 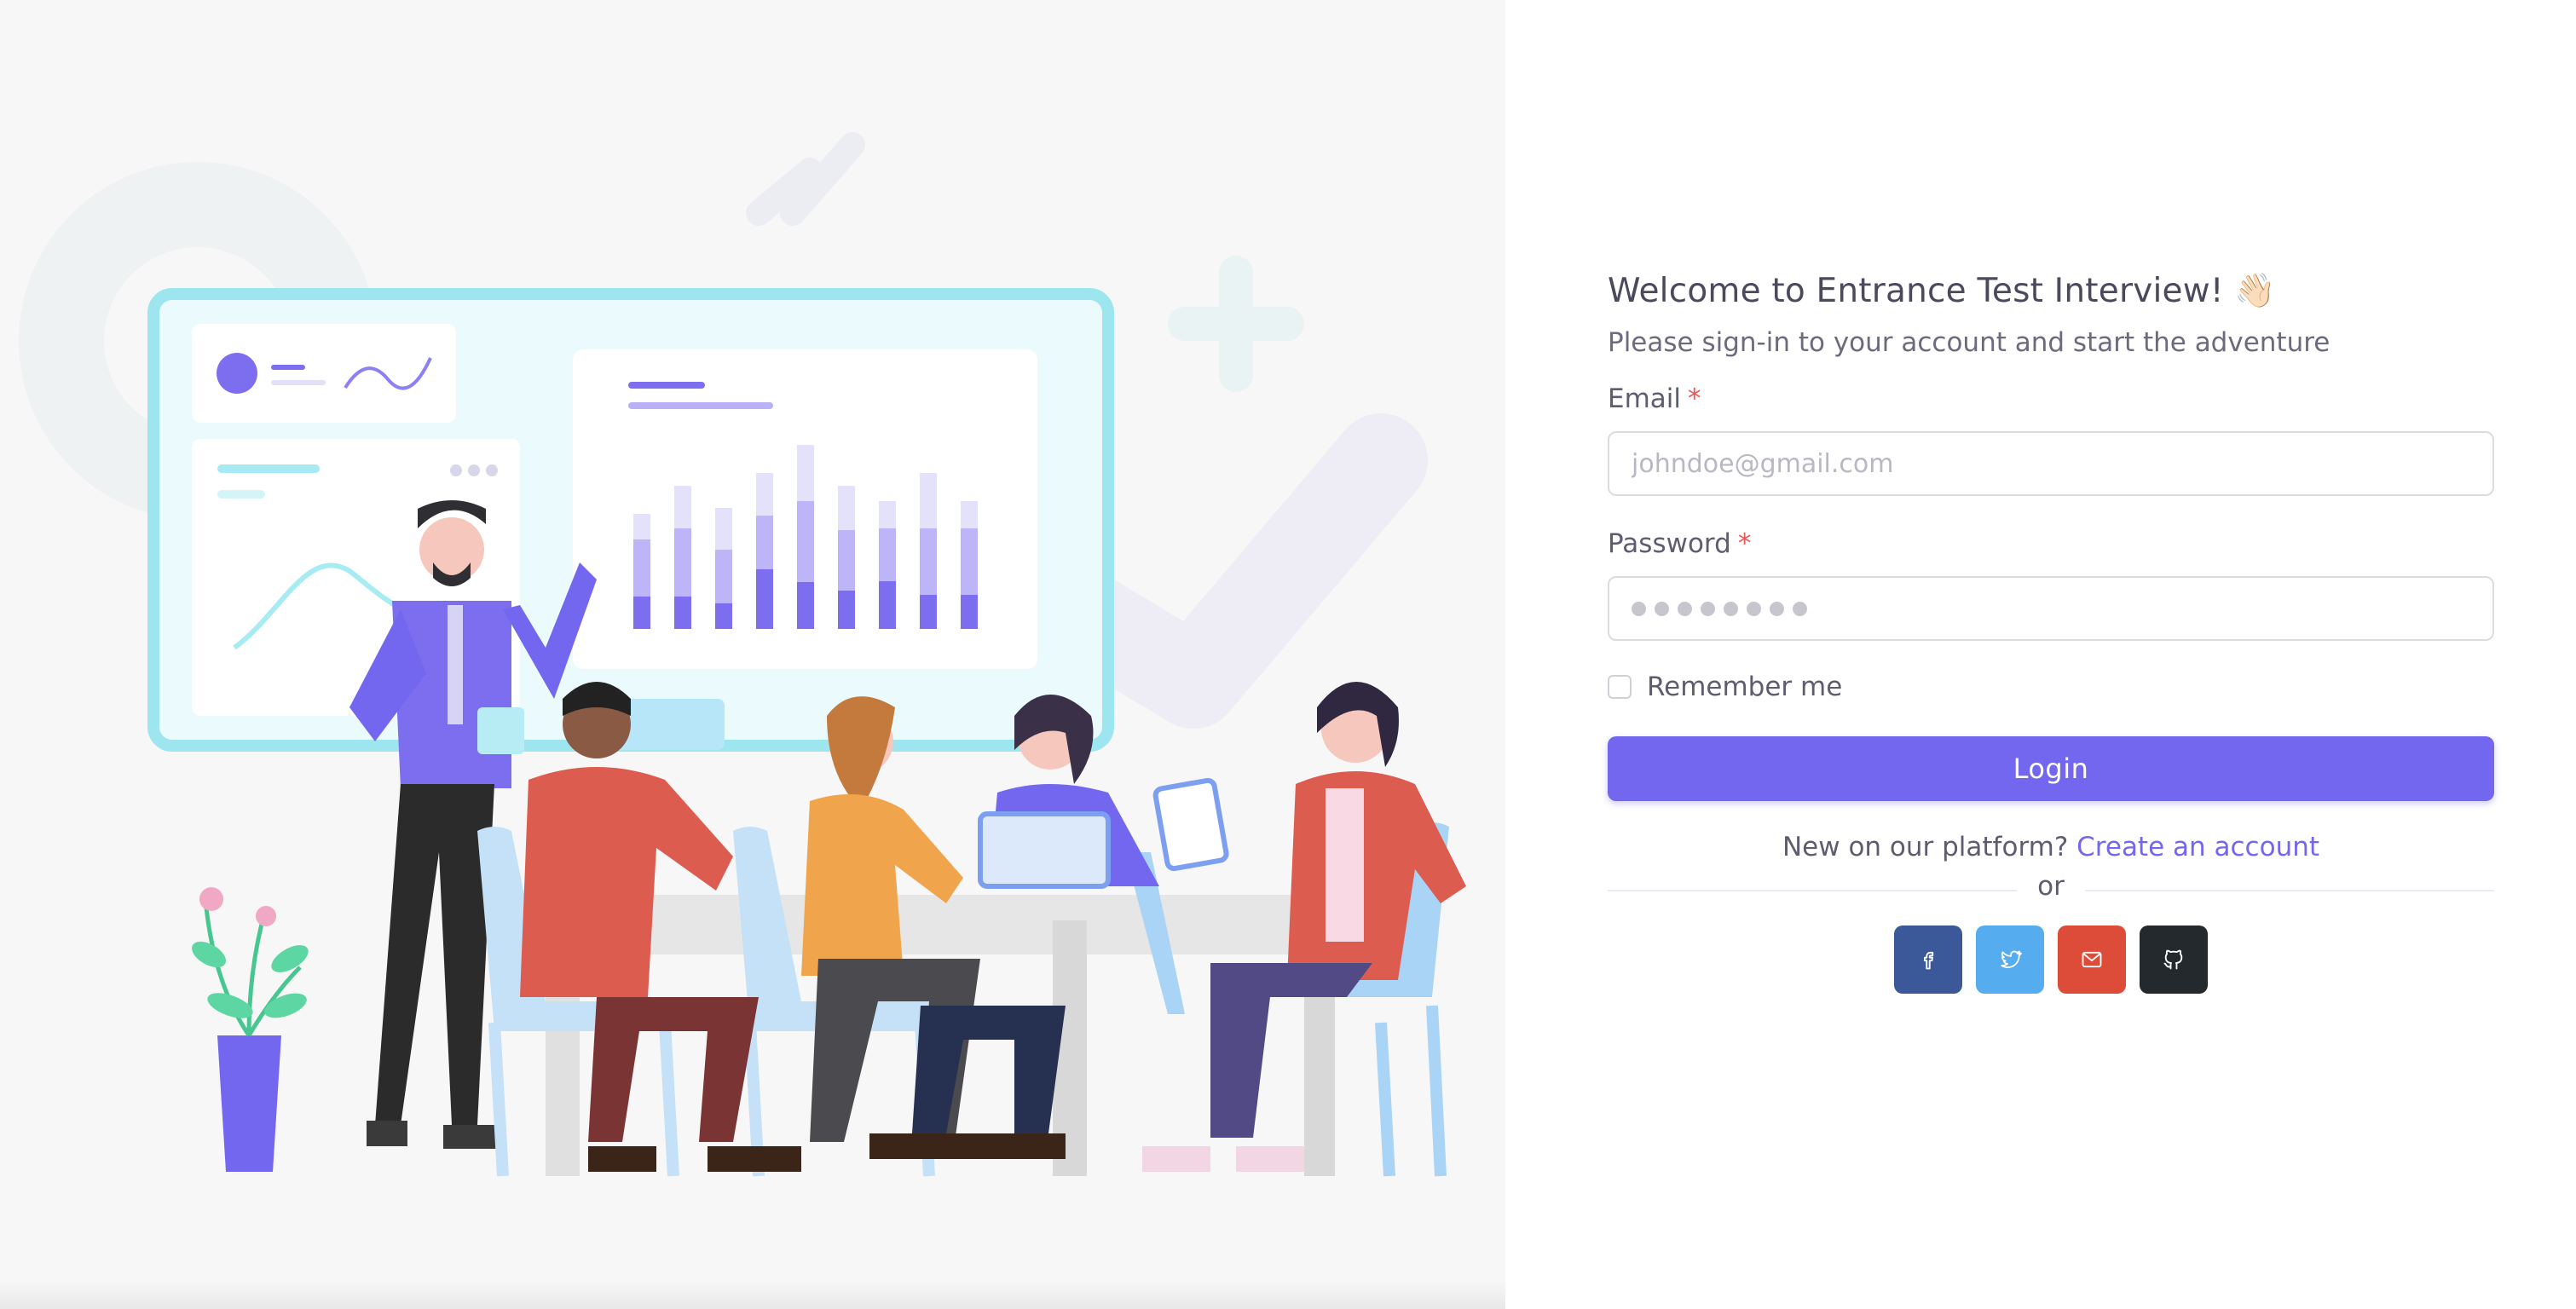 I want to click on password-label: Password *, so click(x=2051, y=543).